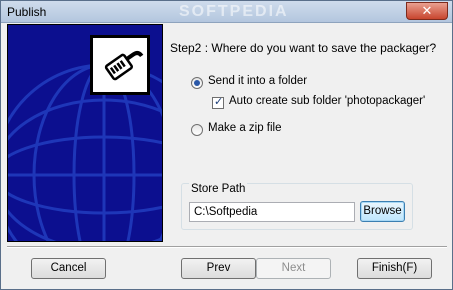 This screenshot has width=453, height=290. I want to click on check-icon: ✓, so click(219, 102).